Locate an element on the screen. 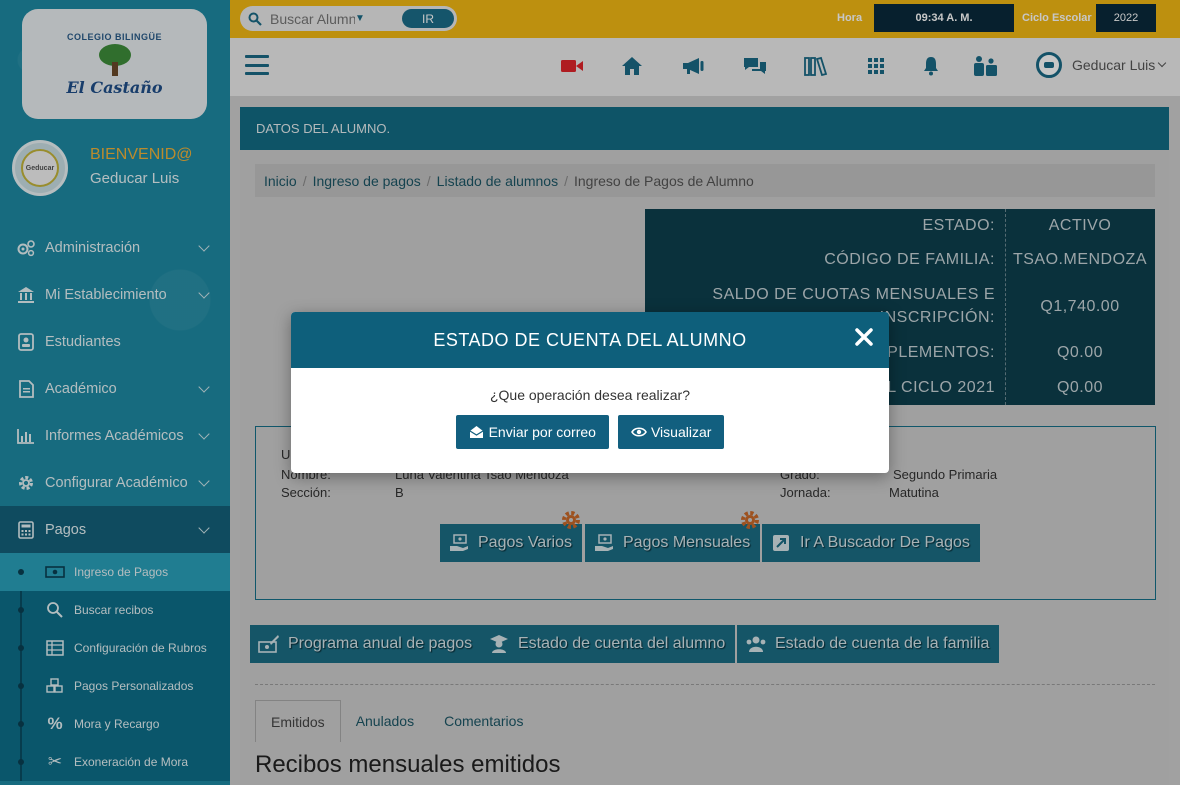 This screenshot has width=1180, height=785. view-label: Visualizar is located at coordinates (681, 432).